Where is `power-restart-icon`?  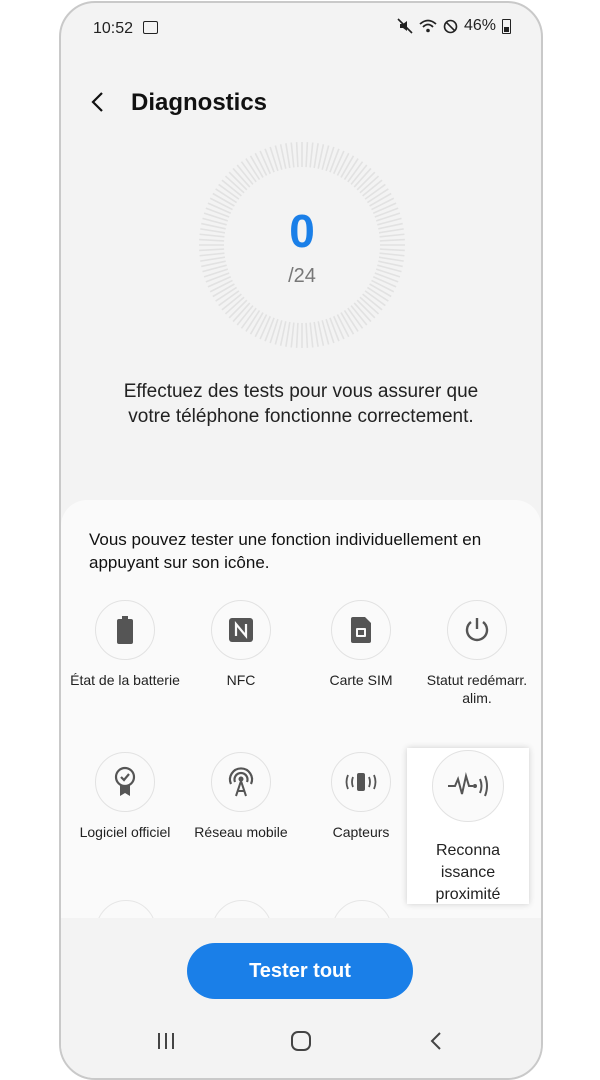
power-restart-icon is located at coordinates (477, 630).